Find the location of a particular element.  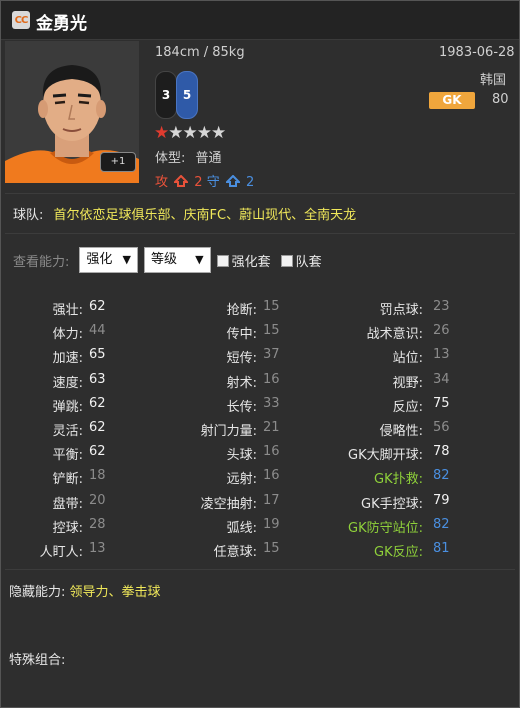

level-select: 等级 ▼ is located at coordinates (177, 260).